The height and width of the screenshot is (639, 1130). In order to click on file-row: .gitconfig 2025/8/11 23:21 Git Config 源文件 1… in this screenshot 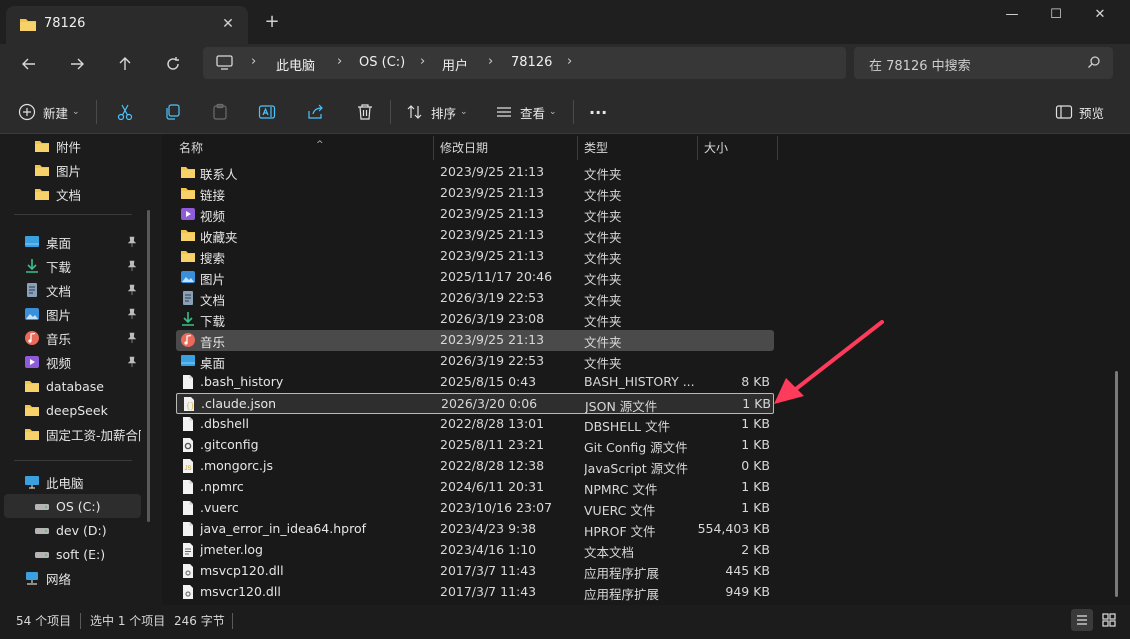, I will do `click(475, 445)`.